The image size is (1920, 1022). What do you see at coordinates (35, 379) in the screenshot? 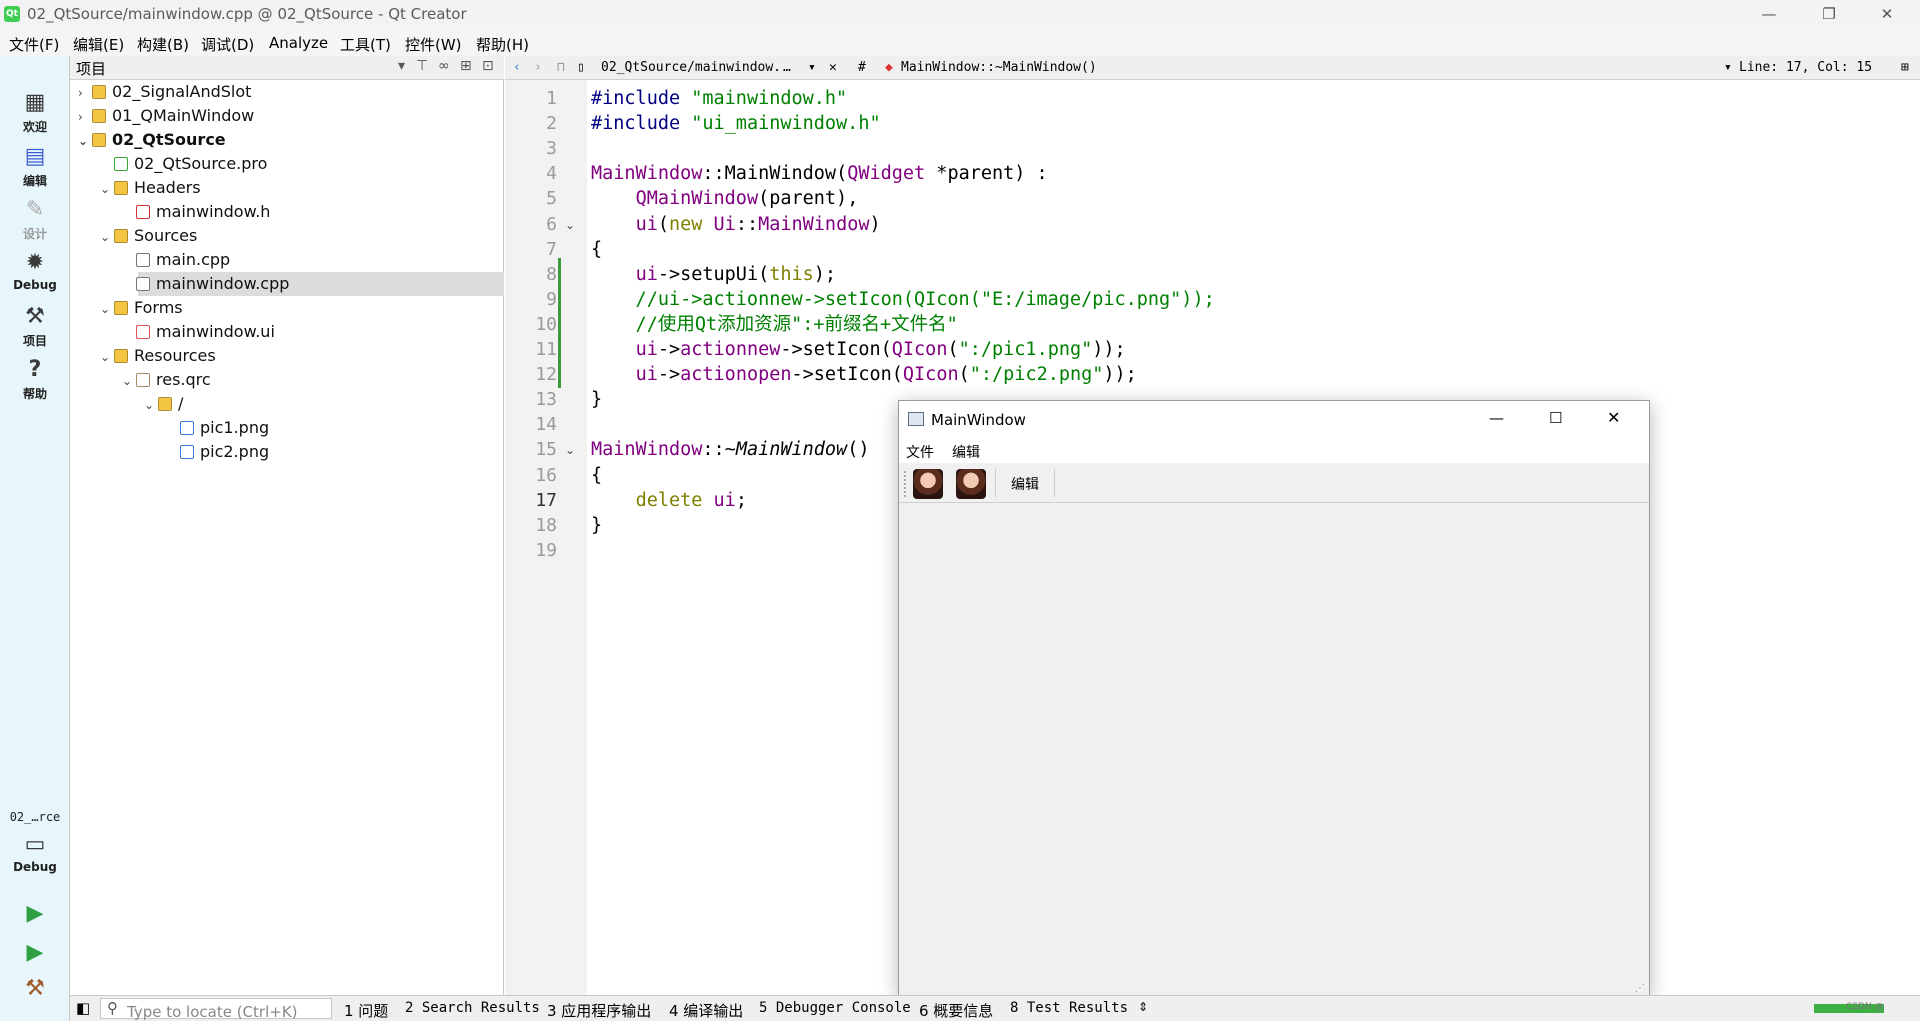
I see `mode-help: ? 帮助` at bounding box center [35, 379].